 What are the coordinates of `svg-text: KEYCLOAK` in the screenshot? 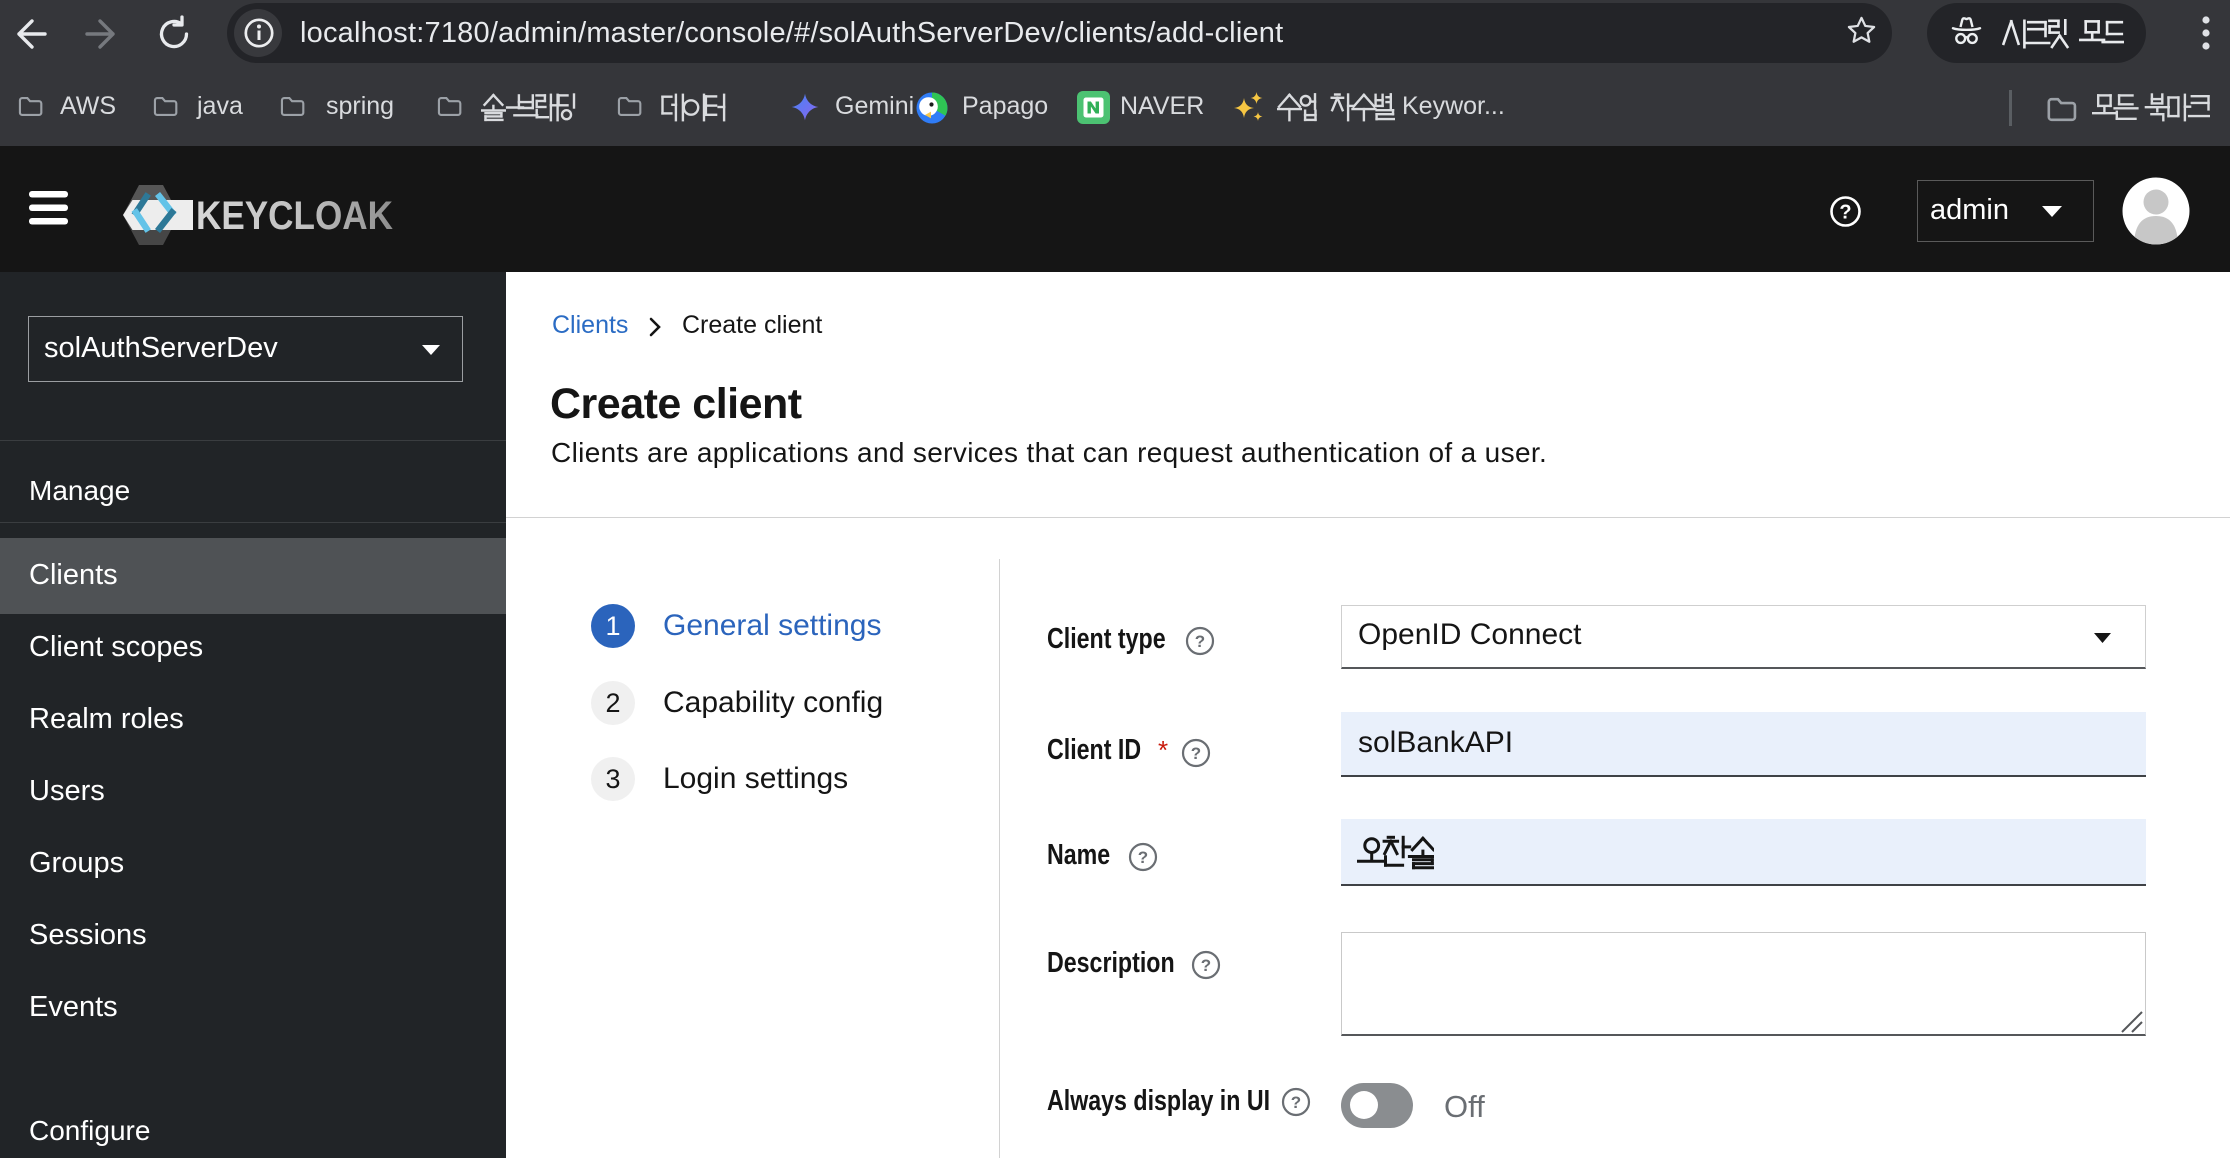 It's located at (294, 216).